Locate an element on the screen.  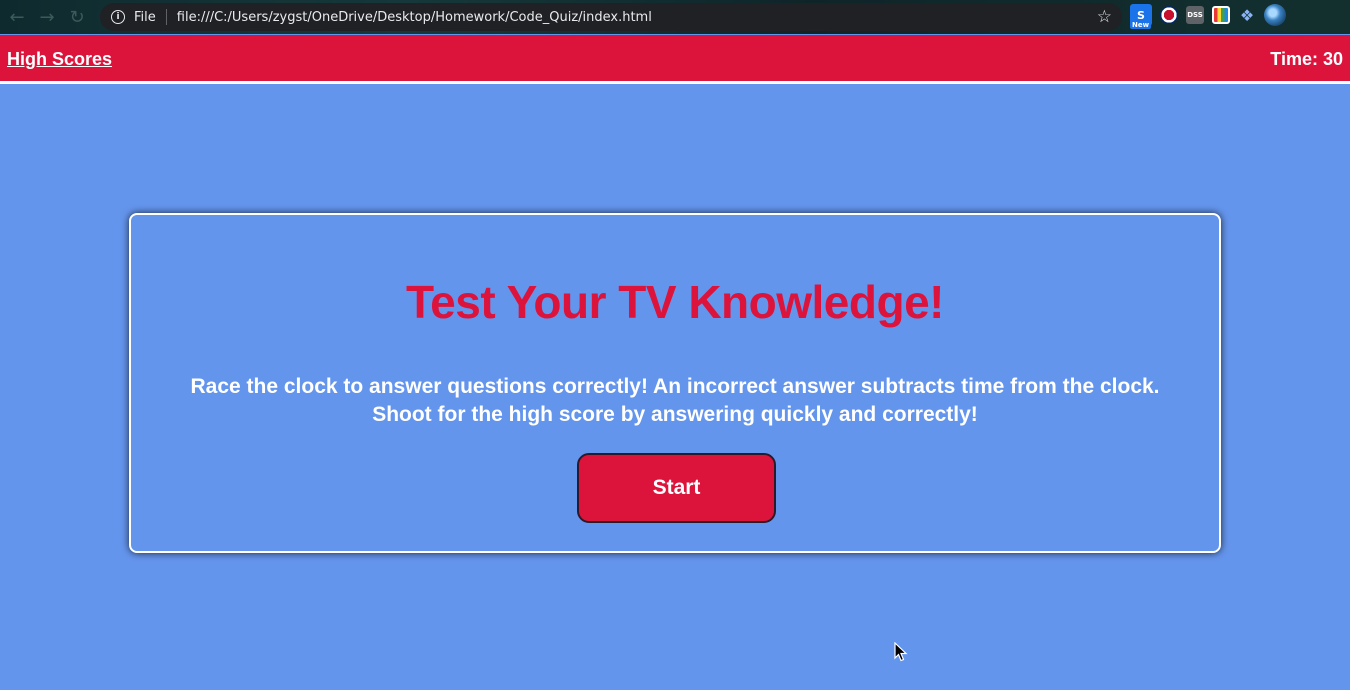
profile-avatar is located at coordinates (1275, 15).